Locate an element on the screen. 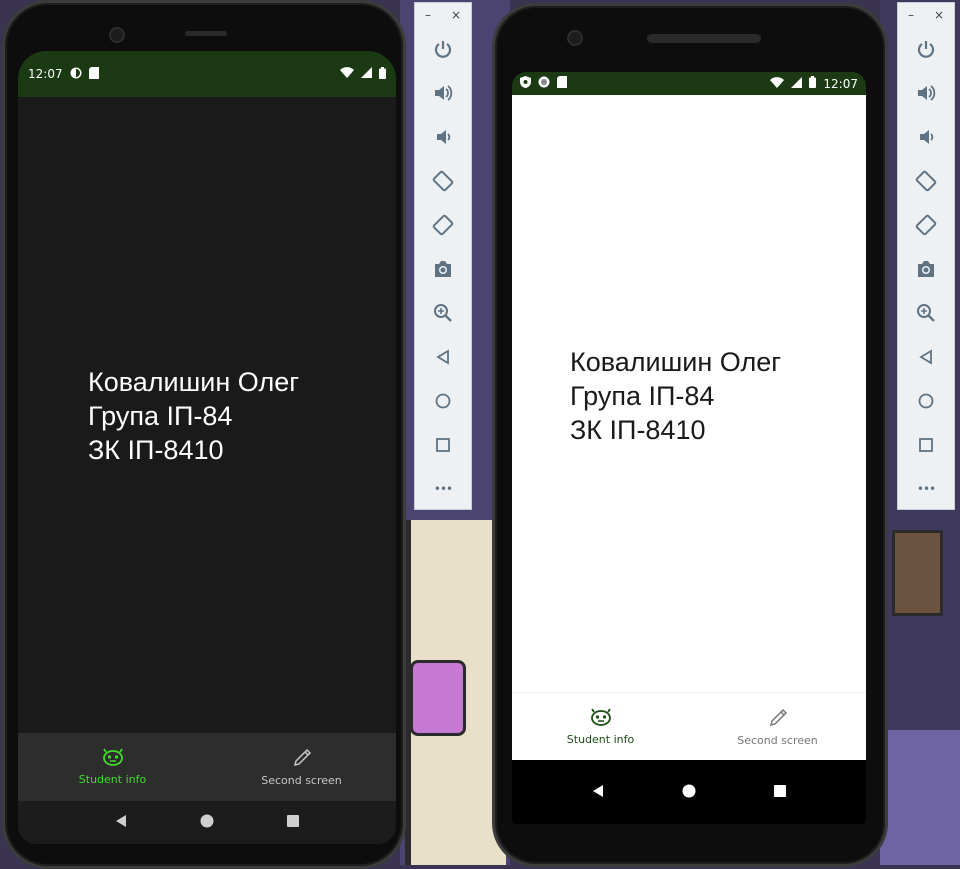 The image size is (960, 869). power-icon is located at coordinates (443, 49).